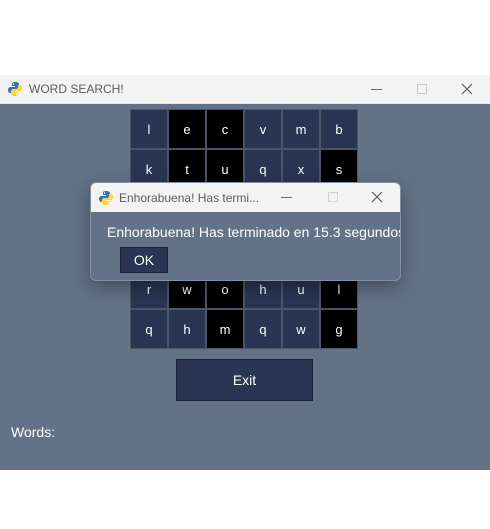 The width and height of the screenshot is (490, 529). Describe the element at coordinates (339, 329) in the screenshot. I see `grid-cell: g` at that location.